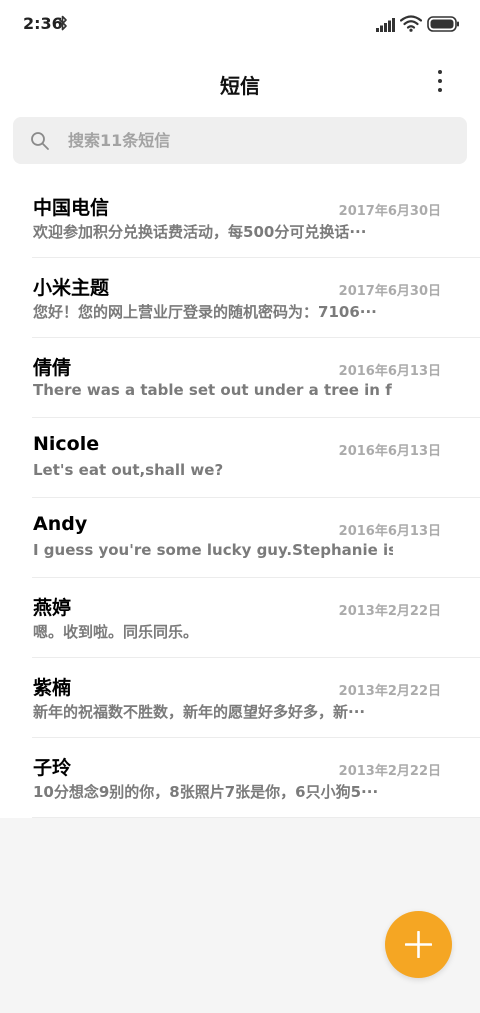  What do you see at coordinates (52, 608) in the screenshot?
I see `conversation-name: 燕婷` at bounding box center [52, 608].